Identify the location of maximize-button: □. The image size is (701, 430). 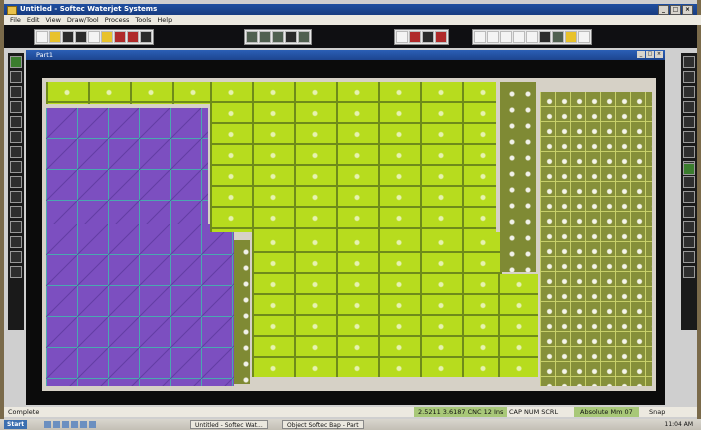
(675, 10).